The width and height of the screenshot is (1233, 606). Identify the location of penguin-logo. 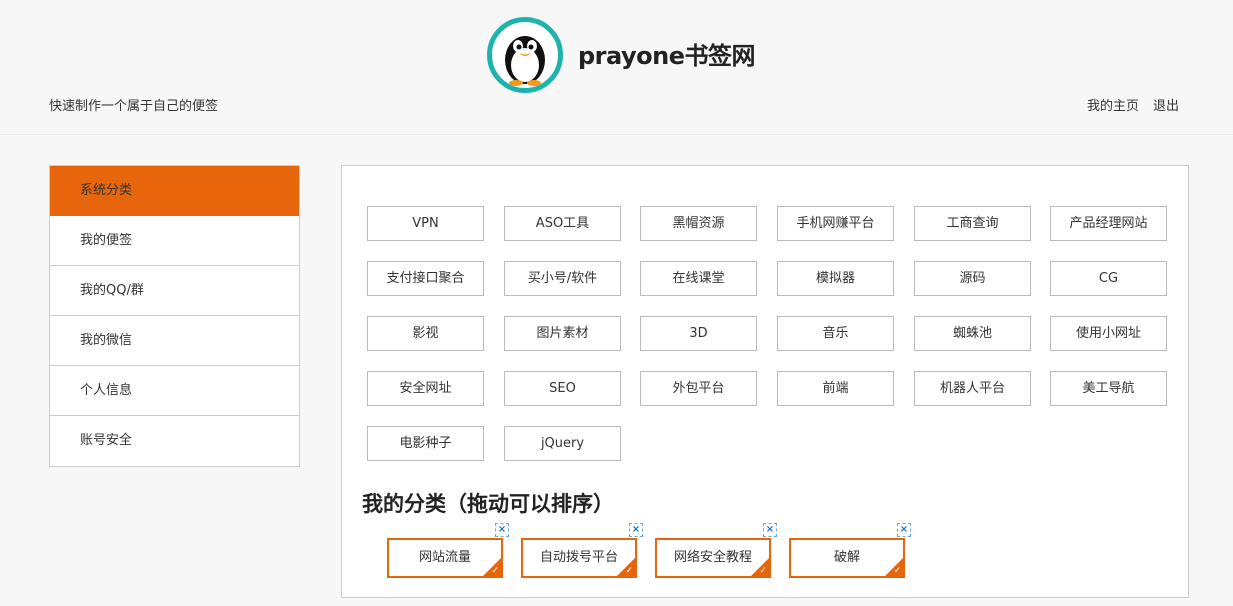
(525, 55).